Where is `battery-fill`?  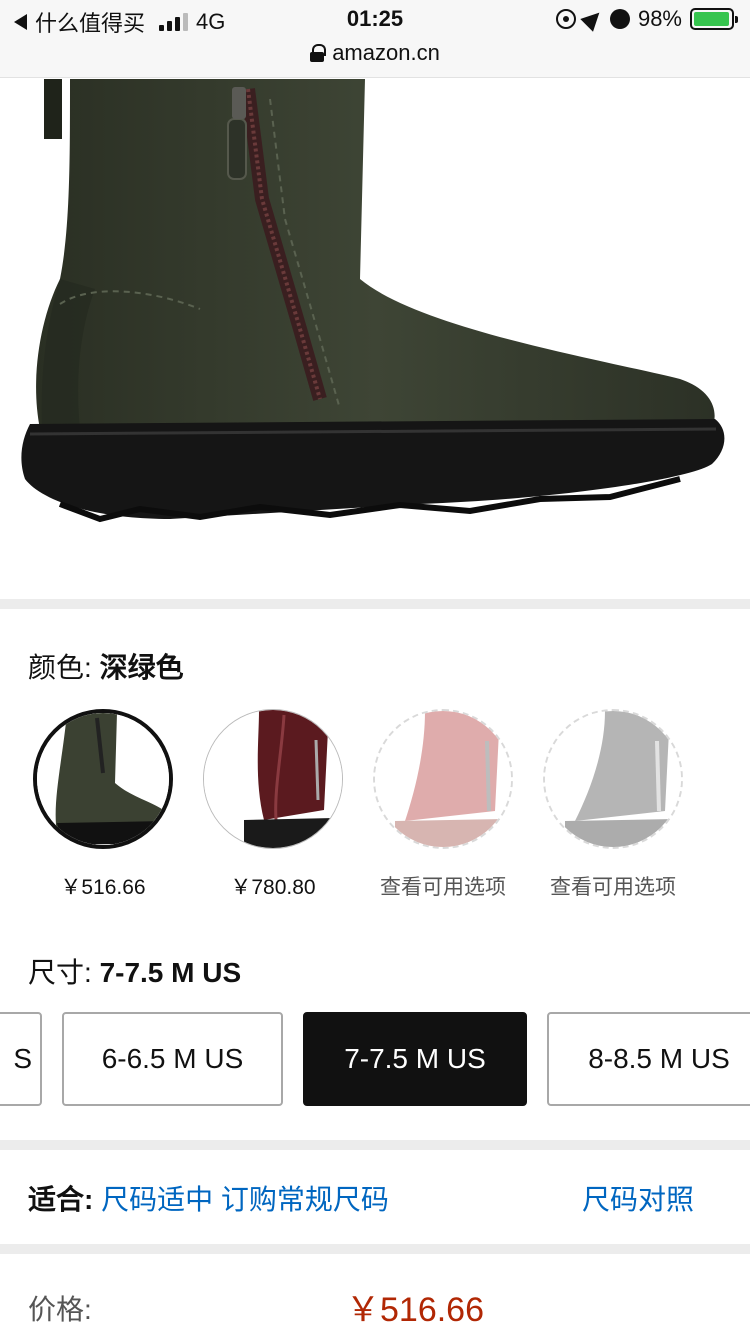 battery-fill is located at coordinates (712, 19).